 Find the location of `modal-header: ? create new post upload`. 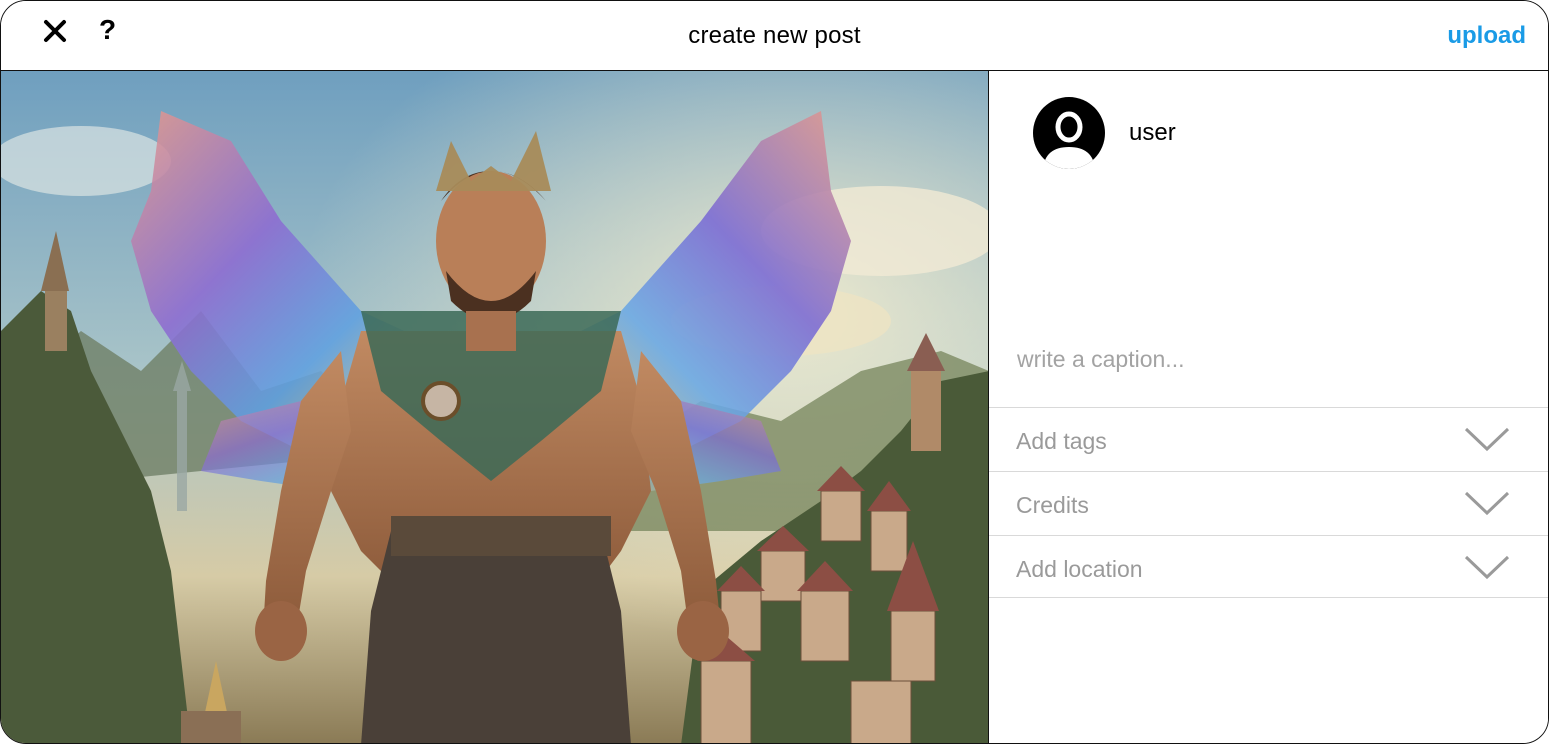

modal-header: ? create new post upload is located at coordinates (774, 36).